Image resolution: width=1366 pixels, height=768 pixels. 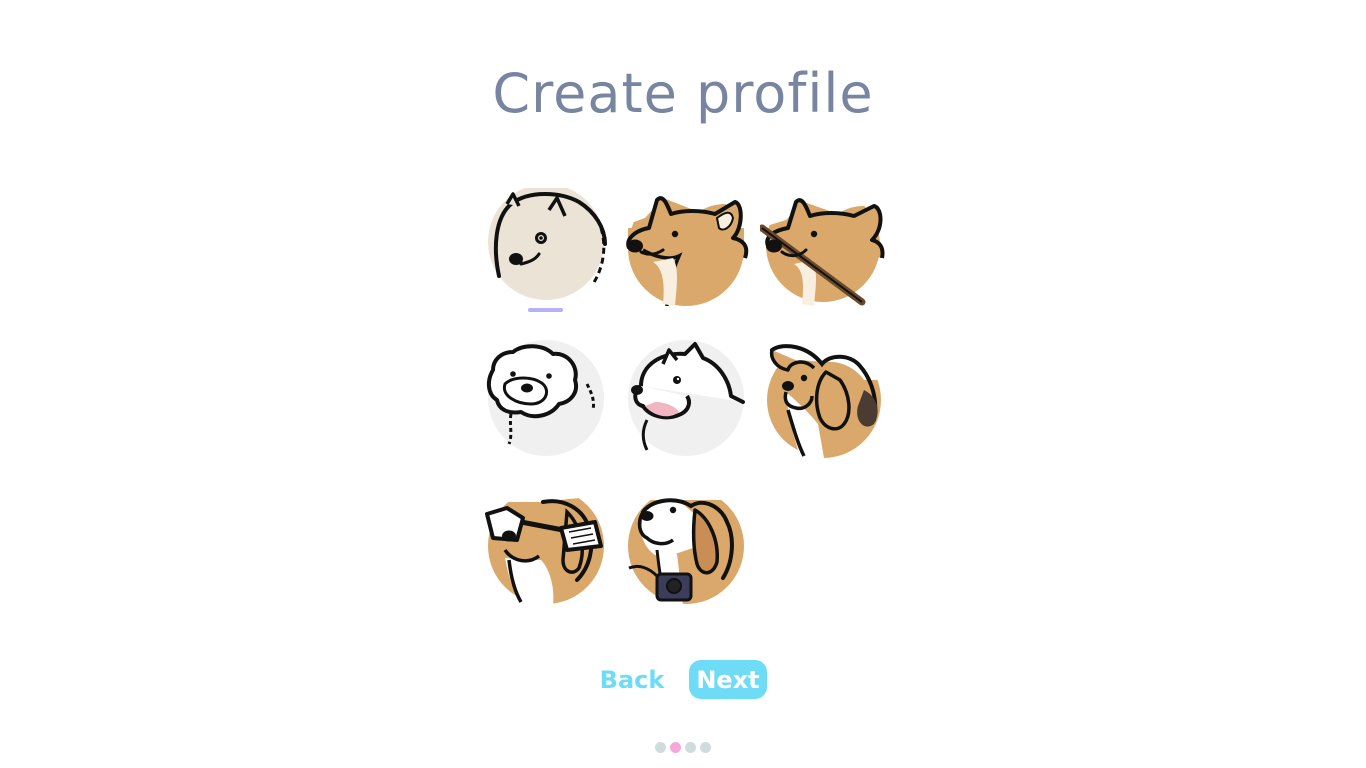 I want to click on avatar-option-beagle-camera, so click(x=686, y=548).